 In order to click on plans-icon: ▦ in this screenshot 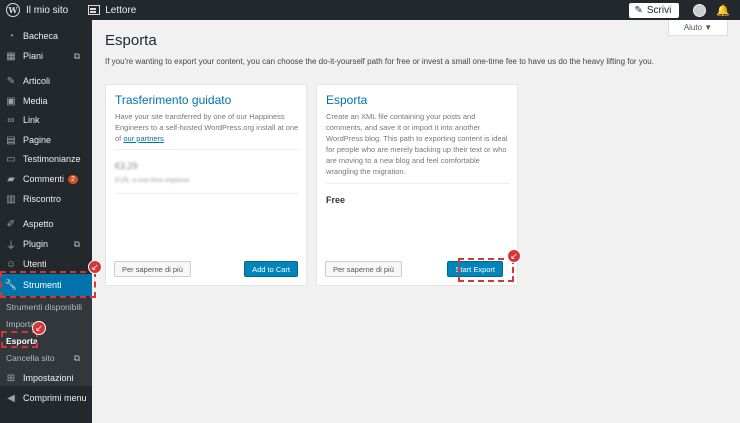, I will do `click(11, 56)`.